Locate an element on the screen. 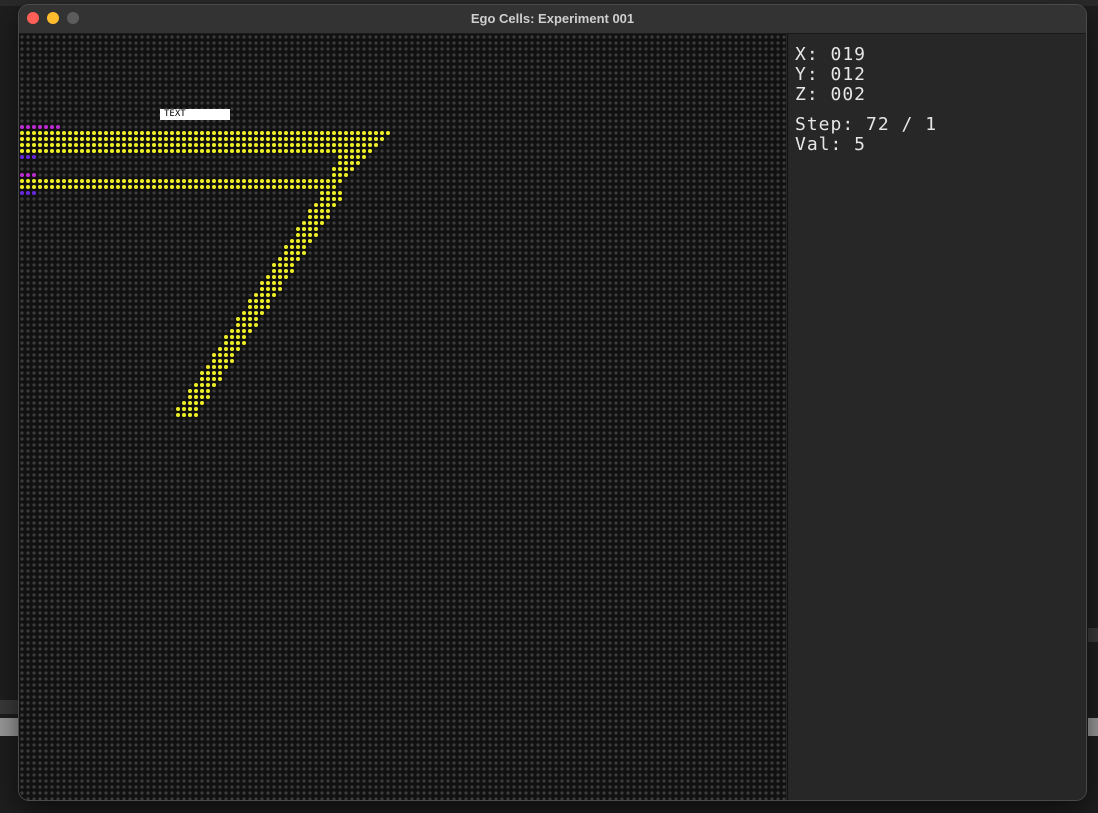  x-coordinate-readout: X: 019 is located at coordinates (831, 54).